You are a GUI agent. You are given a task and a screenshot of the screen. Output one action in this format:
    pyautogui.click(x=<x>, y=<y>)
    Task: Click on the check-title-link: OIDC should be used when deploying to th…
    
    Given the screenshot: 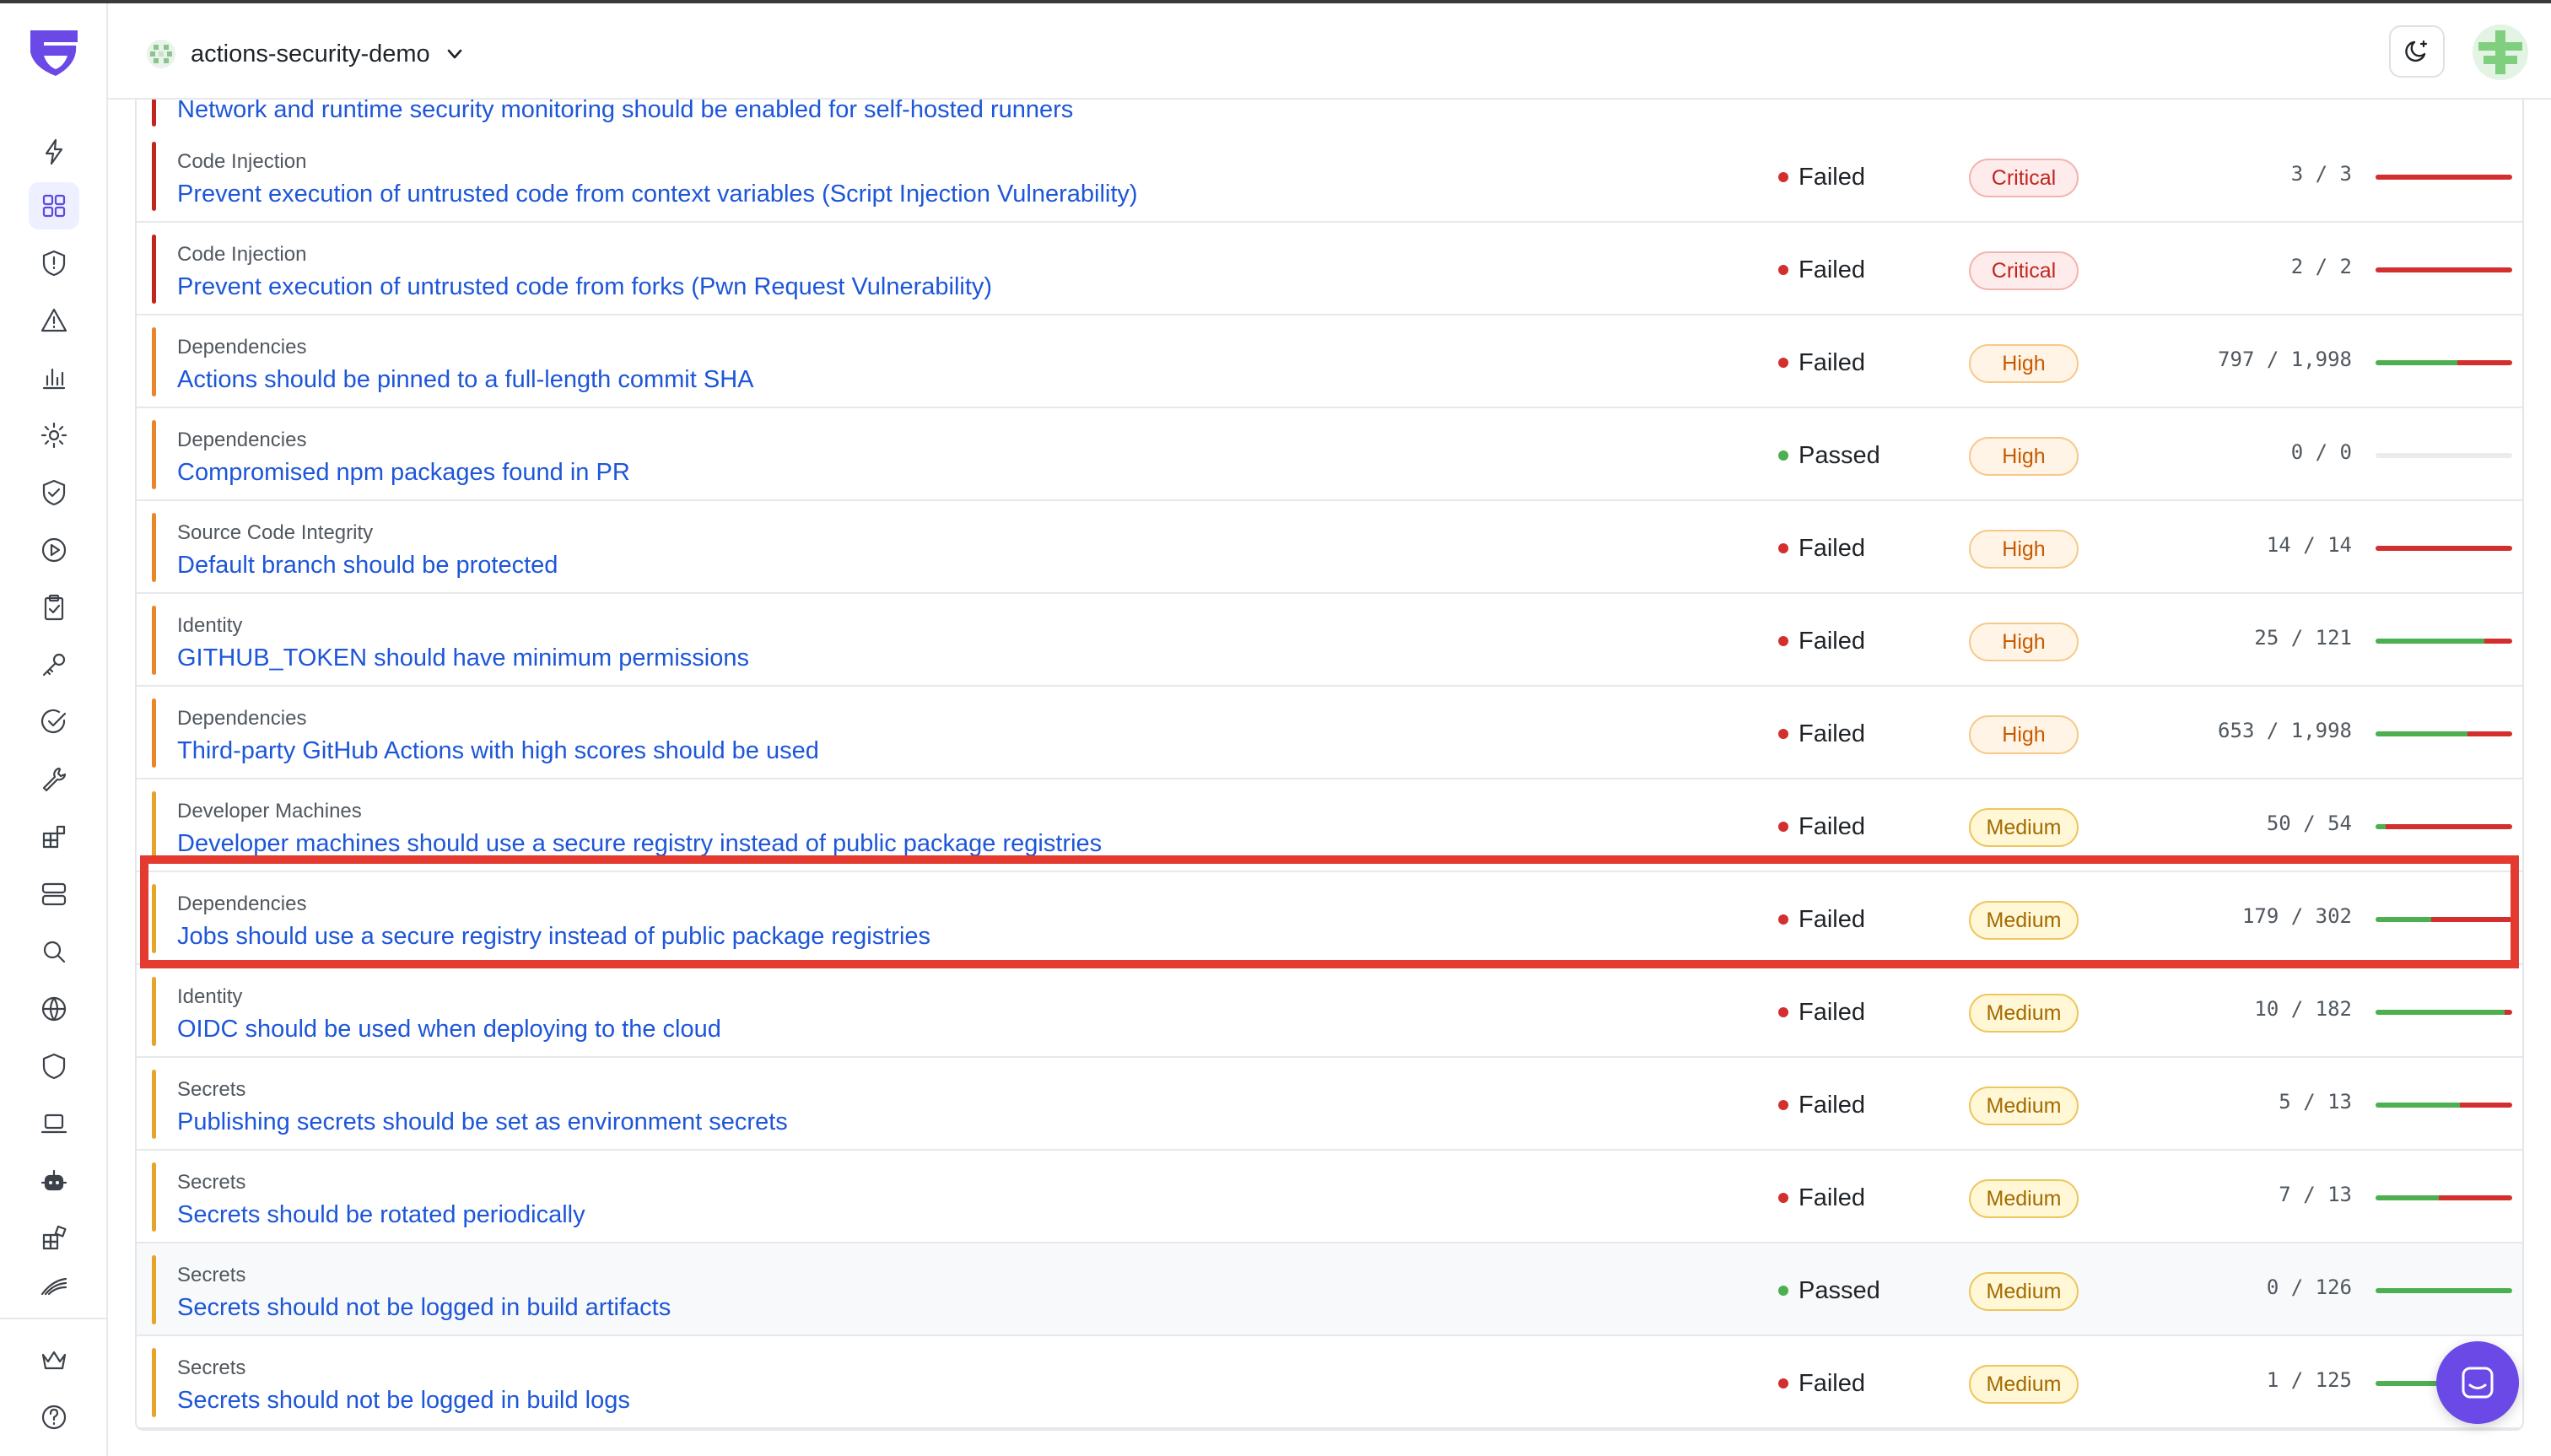 What is the action you would take?
    pyautogui.click(x=449, y=1029)
    